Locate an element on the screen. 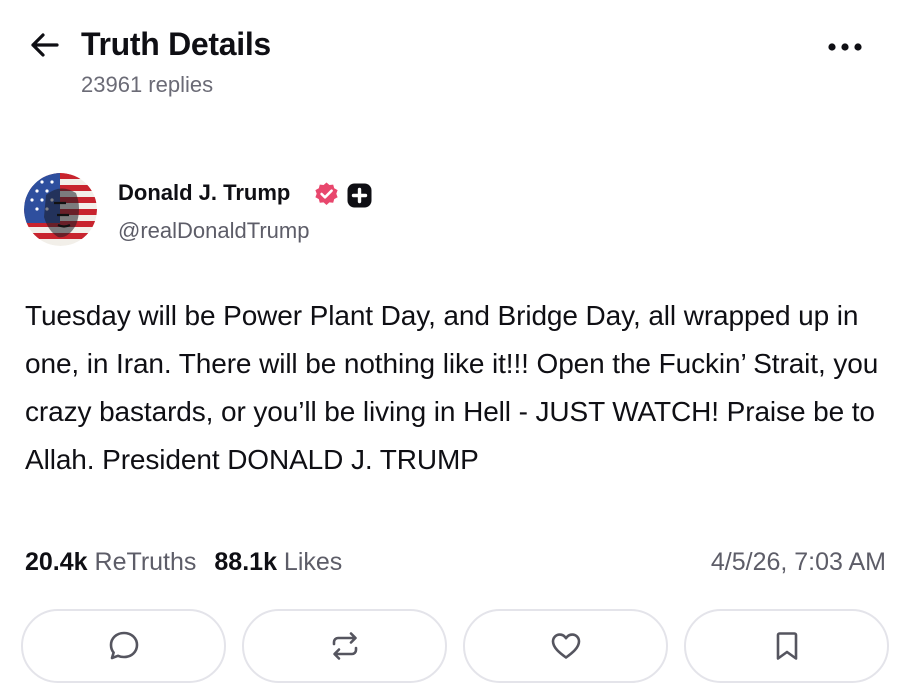 The image size is (907, 686). avatar is located at coordinates (60, 209).